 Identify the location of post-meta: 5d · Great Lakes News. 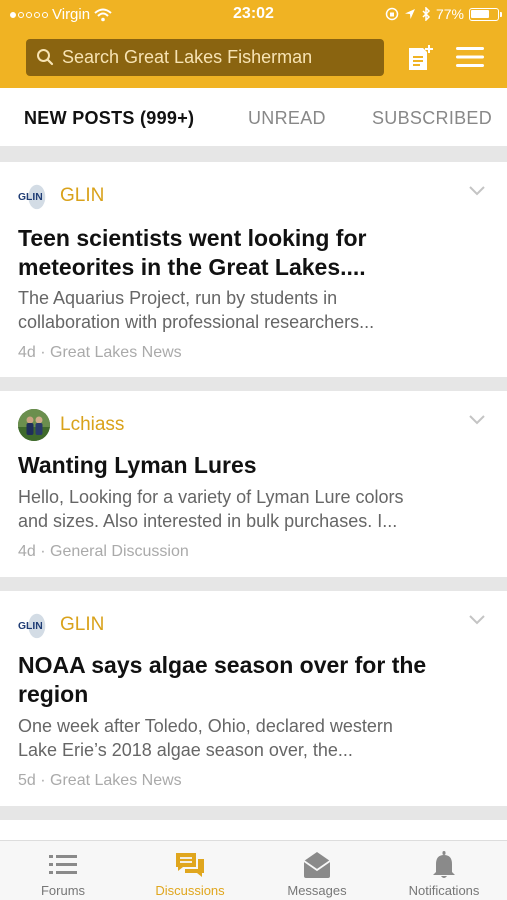
(100, 781).